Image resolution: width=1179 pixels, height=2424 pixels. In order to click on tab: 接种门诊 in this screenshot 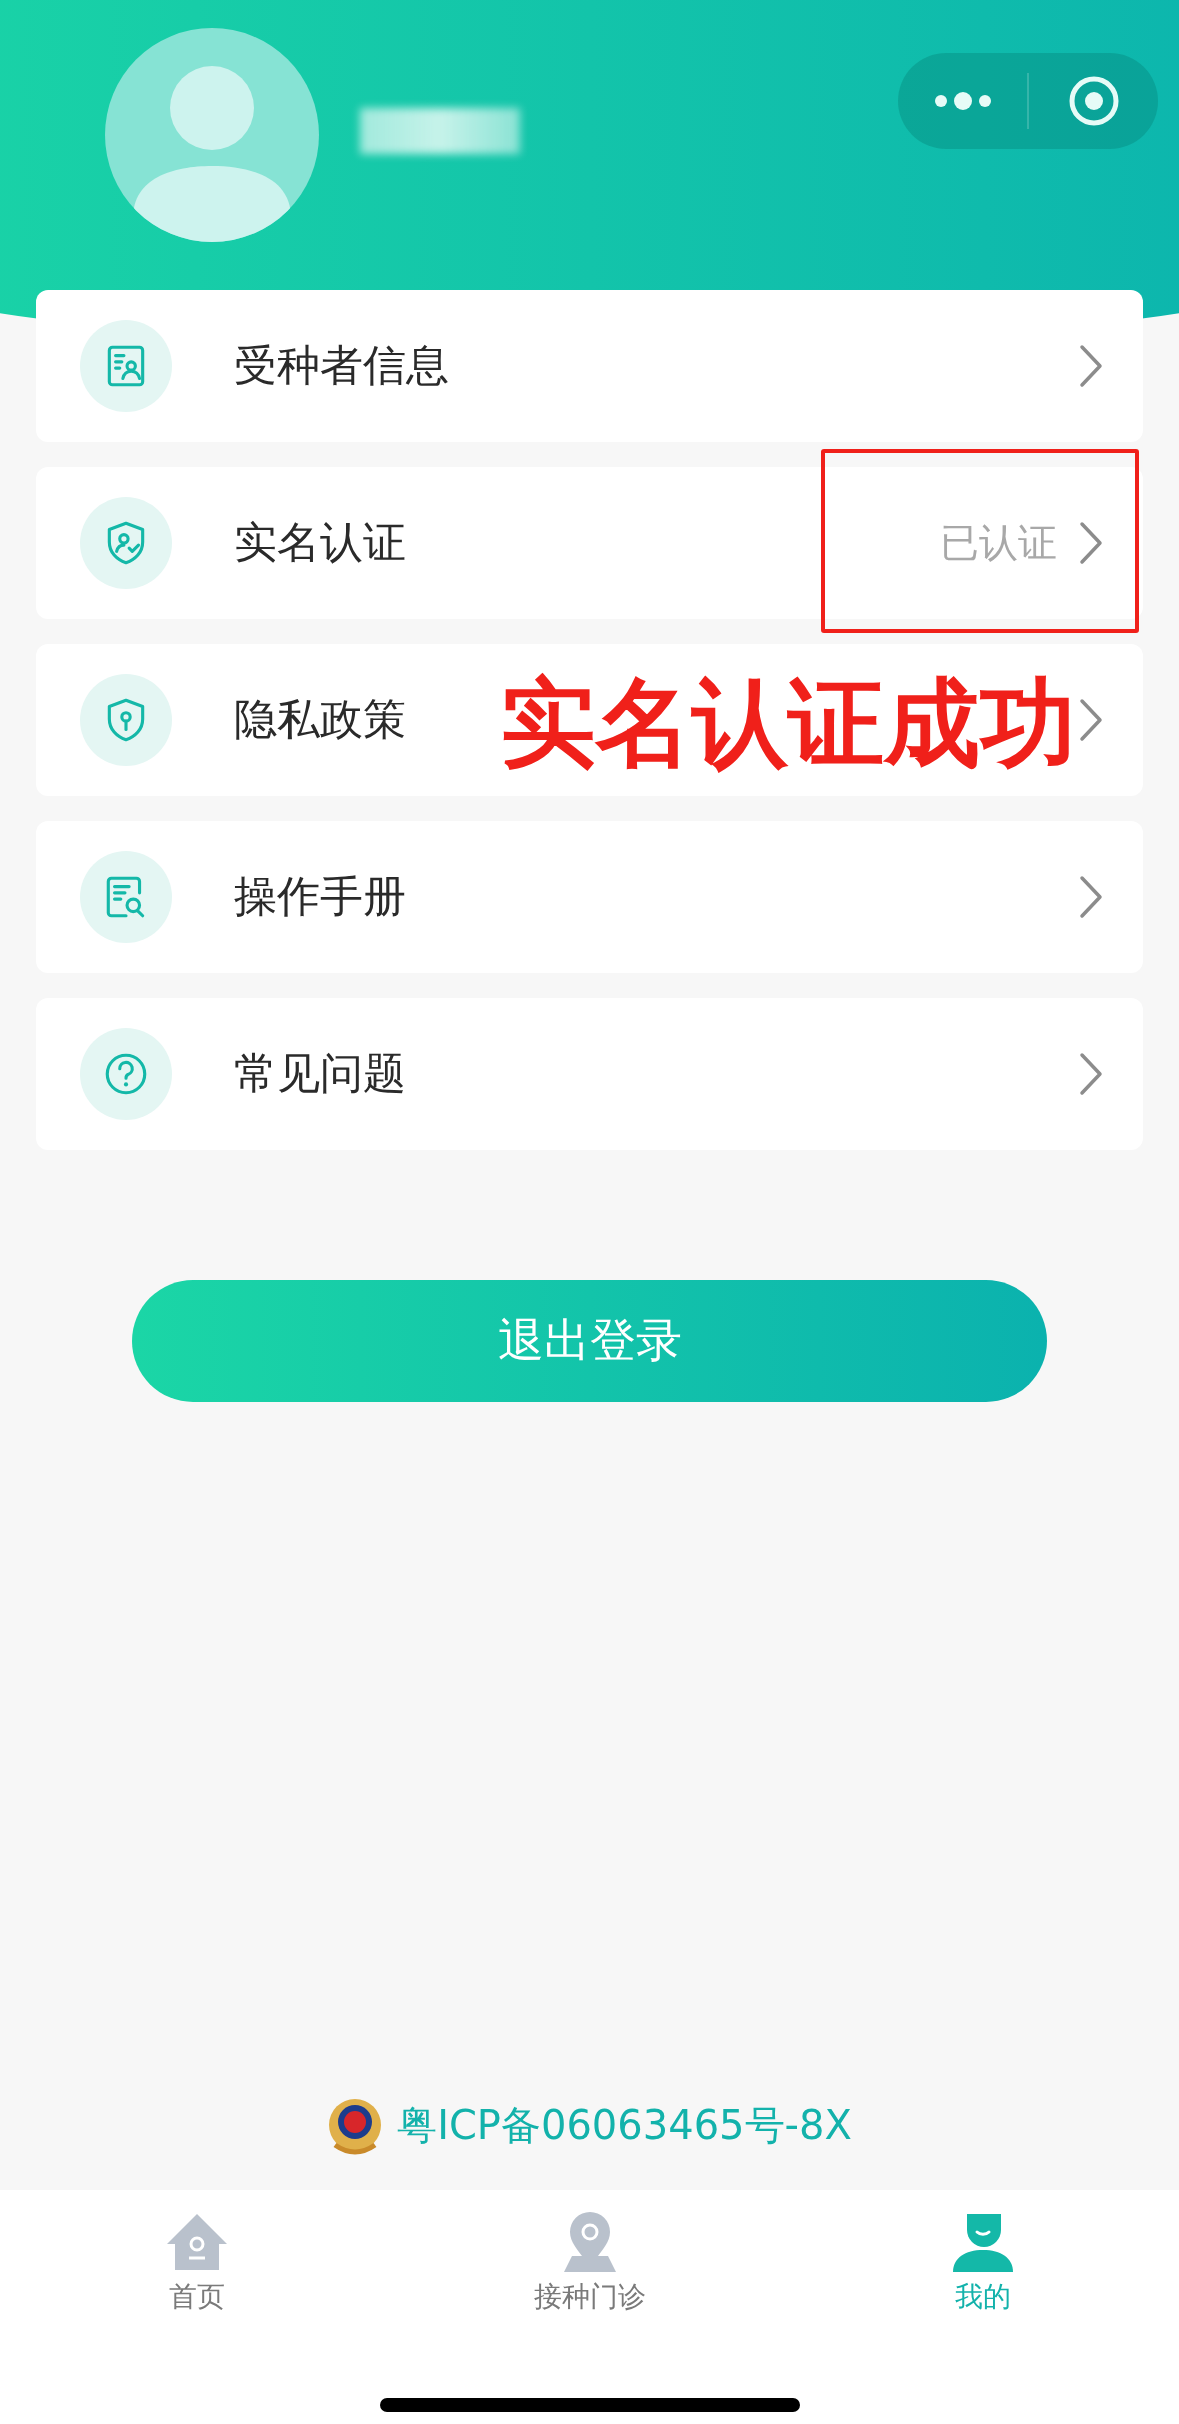, I will do `click(589, 2253)`.